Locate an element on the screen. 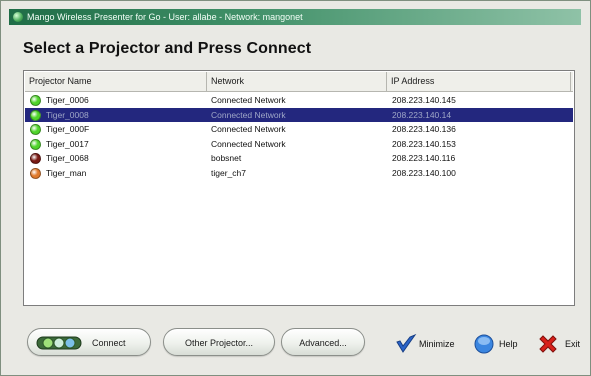  help-action: Help is located at coordinates (501, 344).